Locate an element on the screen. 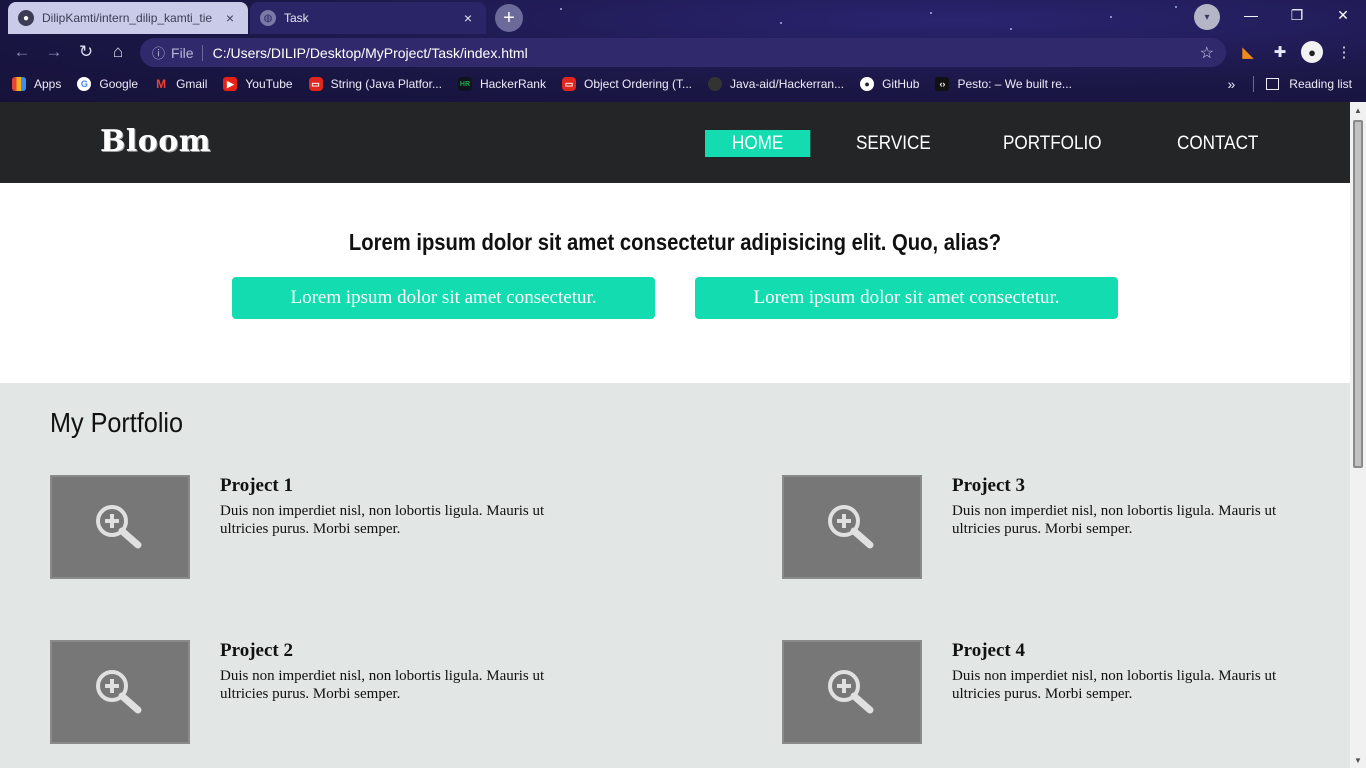  reload-button: ↻ is located at coordinates (86, 52).